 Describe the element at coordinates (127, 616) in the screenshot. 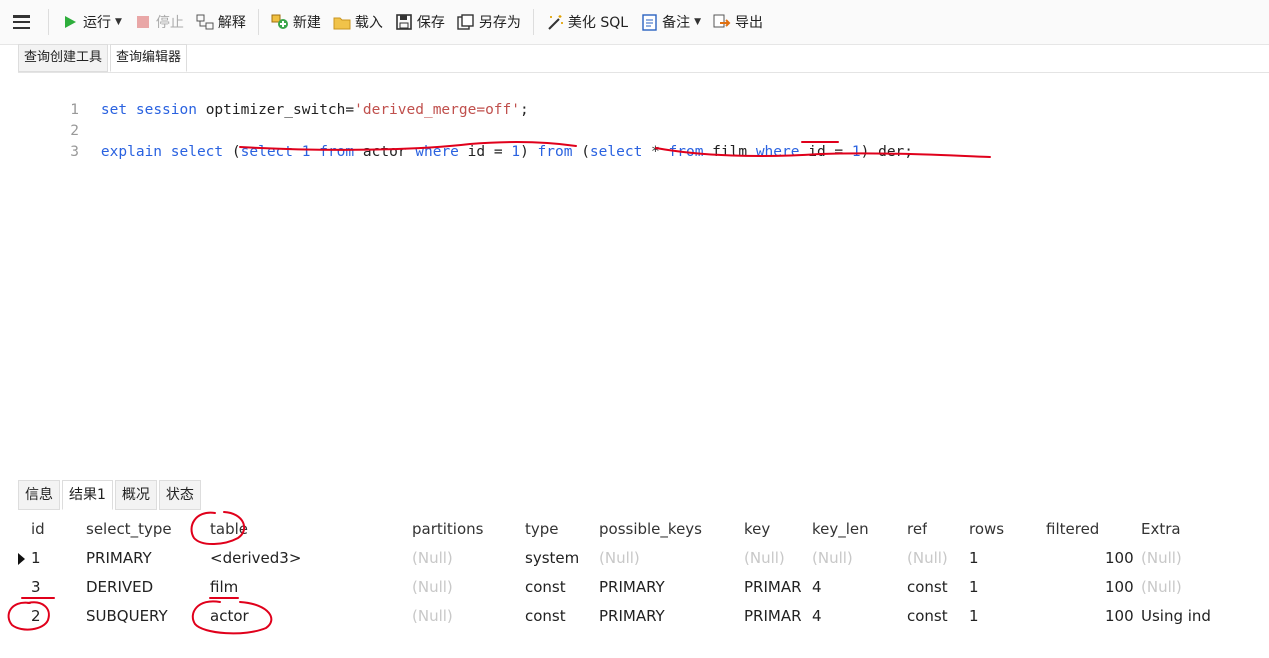

I see `cell-select-type: SUBQUERY` at that location.